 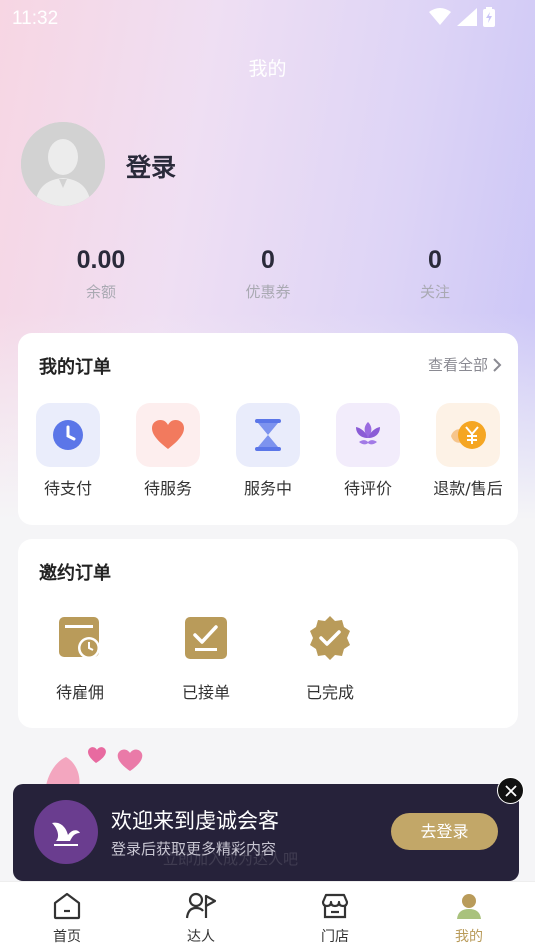 What do you see at coordinates (267, 916) in the screenshot?
I see `bottom-tabbar: 首页 达人 门店 我的` at bounding box center [267, 916].